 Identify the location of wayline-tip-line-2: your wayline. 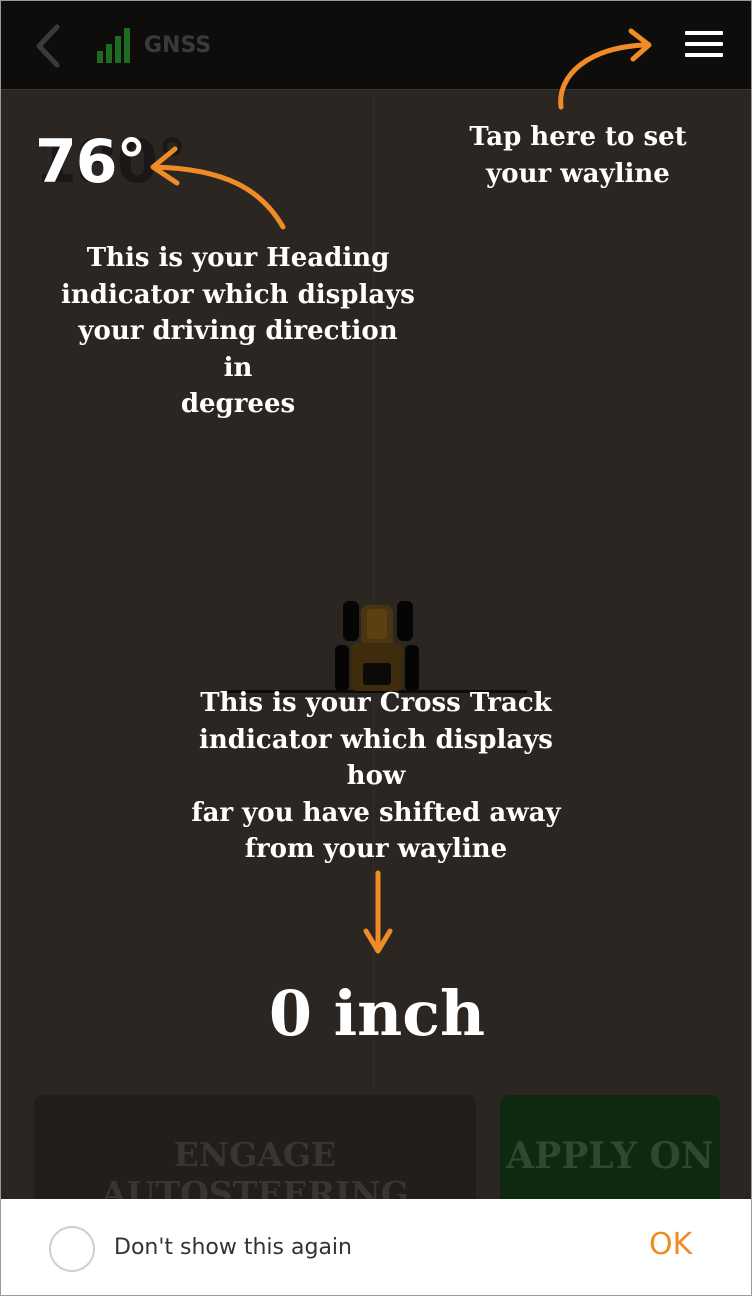
(578, 173).